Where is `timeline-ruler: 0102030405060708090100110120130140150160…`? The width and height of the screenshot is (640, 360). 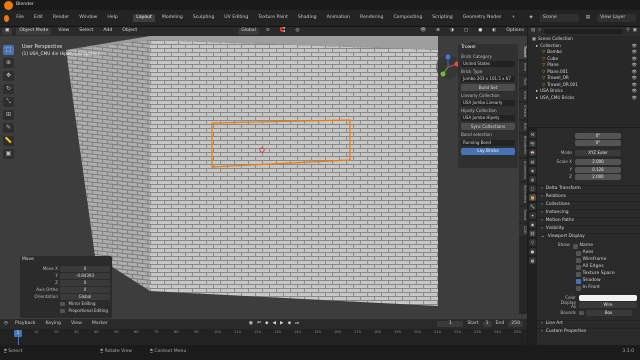 timeline-ruler: 0102030405060708090100110120130140150160… is located at coordinates (267, 333).